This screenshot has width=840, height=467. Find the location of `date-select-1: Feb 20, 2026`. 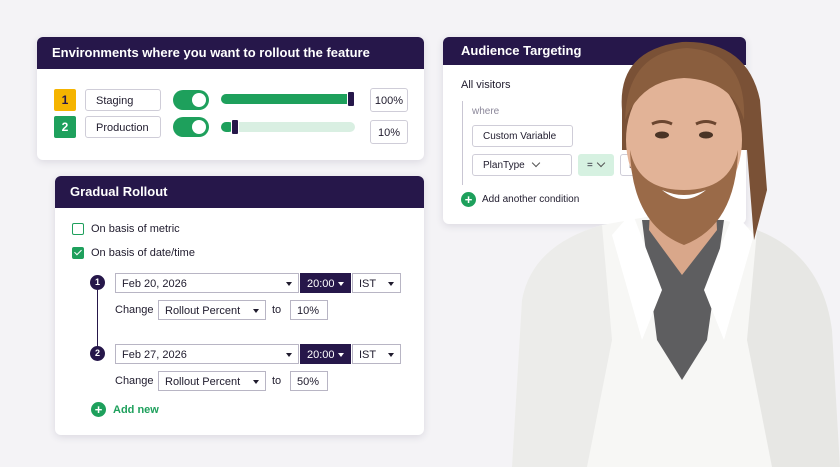

date-select-1: Feb 20, 2026 is located at coordinates (207, 283).